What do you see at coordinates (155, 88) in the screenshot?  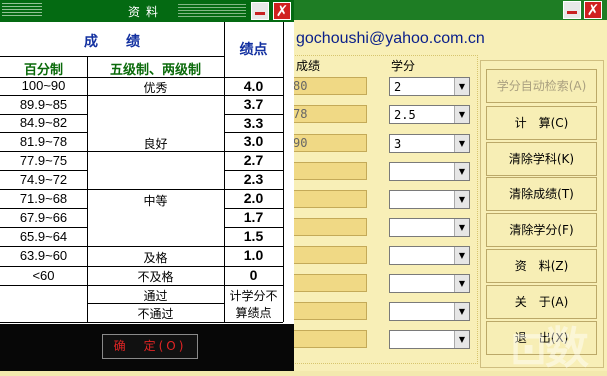 I see `grade-excellent: 优秀` at bounding box center [155, 88].